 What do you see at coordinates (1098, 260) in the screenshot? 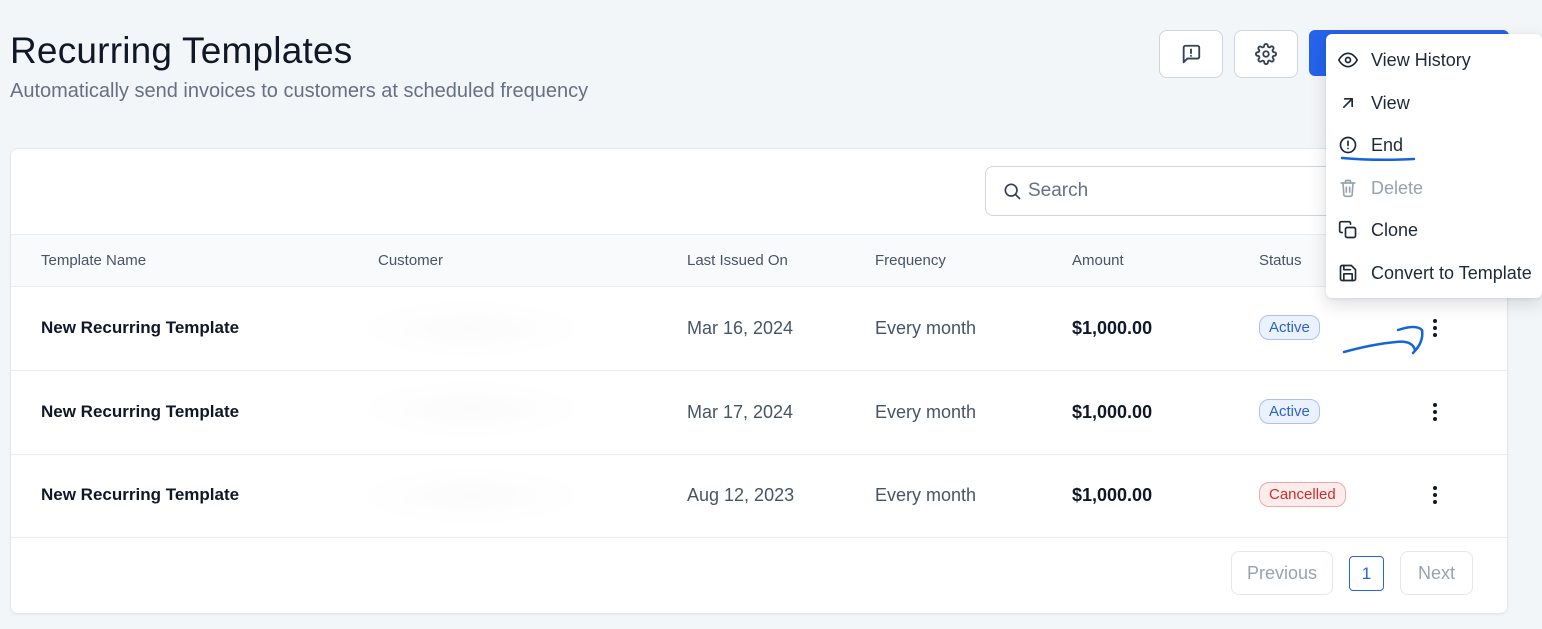
I see `column-amount: Amount` at bounding box center [1098, 260].